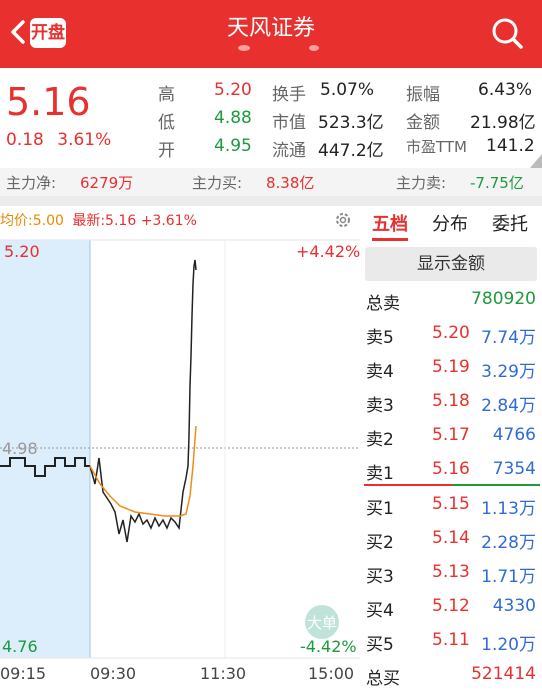 The width and height of the screenshot is (542, 693). What do you see at coordinates (380, 440) in the screenshot?
I see `ask-name: 卖2` at bounding box center [380, 440].